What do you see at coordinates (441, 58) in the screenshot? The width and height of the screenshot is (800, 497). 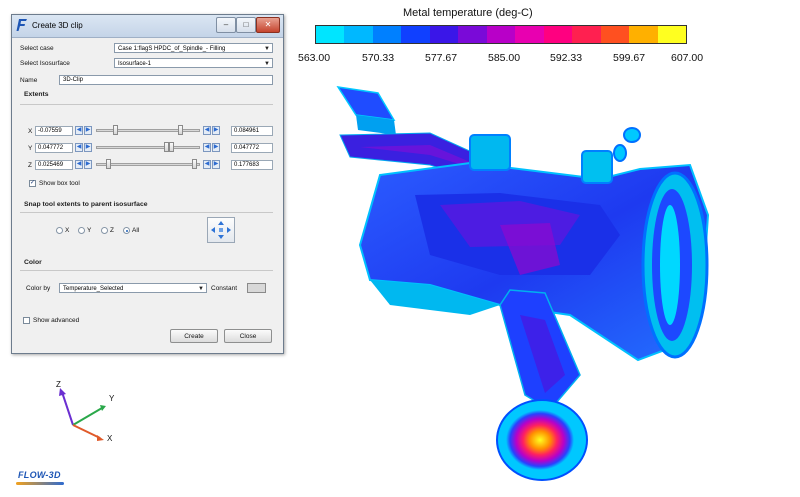 I see `colorbar-tick-3: 577.67` at bounding box center [441, 58].